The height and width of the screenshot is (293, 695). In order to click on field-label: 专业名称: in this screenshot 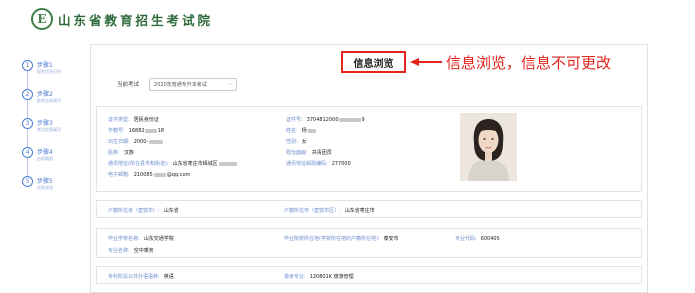, I will do `click(119, 251)`.